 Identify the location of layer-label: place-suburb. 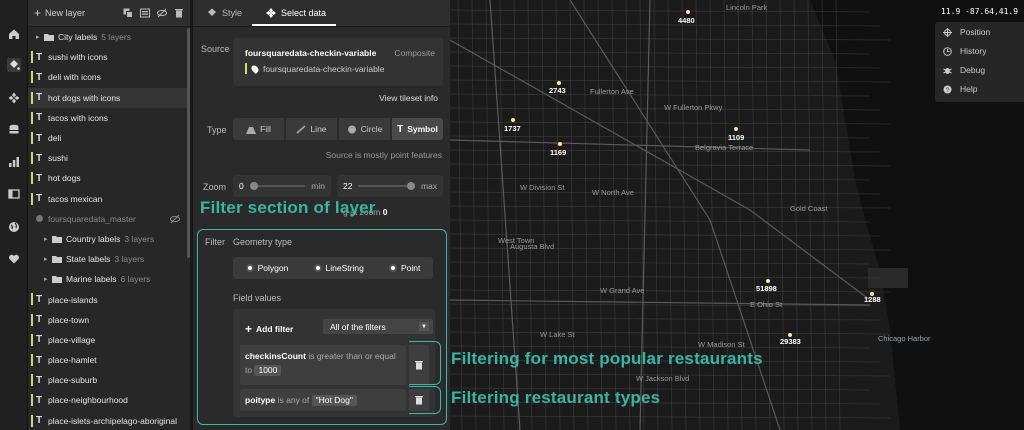
(73, 380).